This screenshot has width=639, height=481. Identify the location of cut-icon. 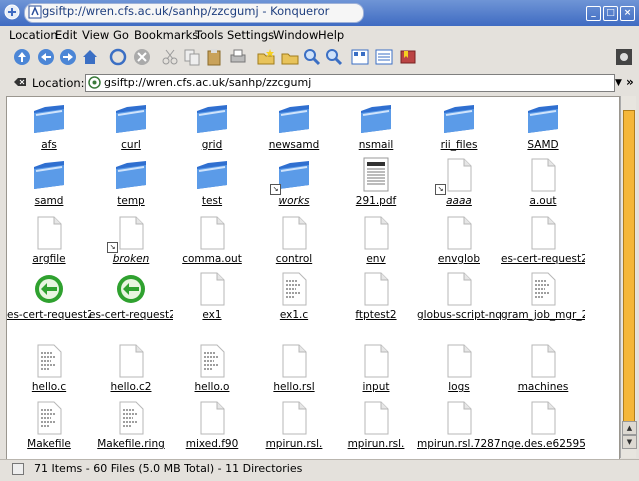
(170, 57).